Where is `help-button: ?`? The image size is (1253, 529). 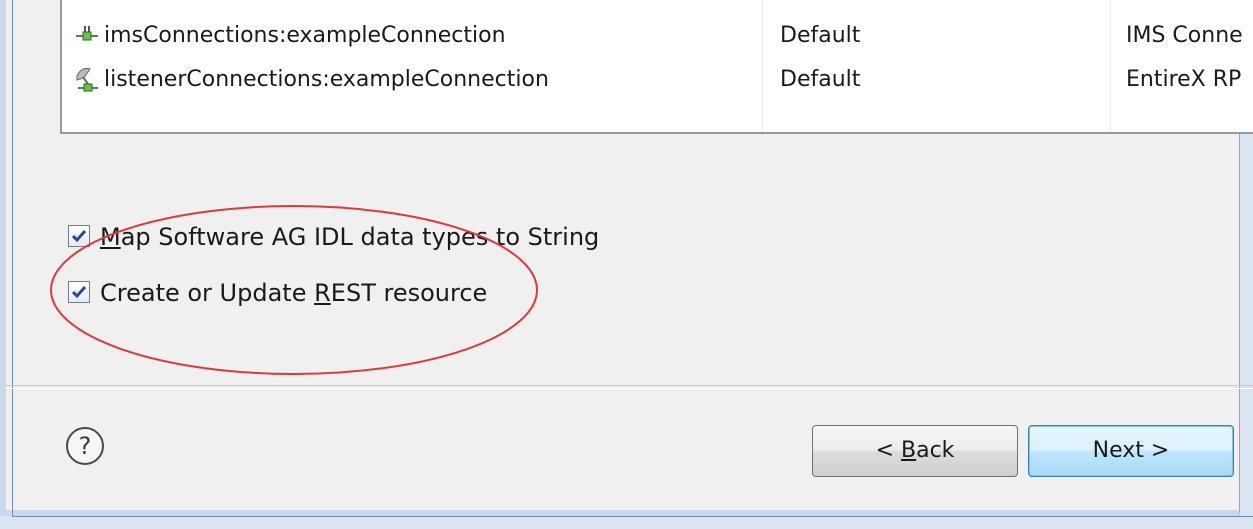
help-button: ? is located at coordinates (85, 446).